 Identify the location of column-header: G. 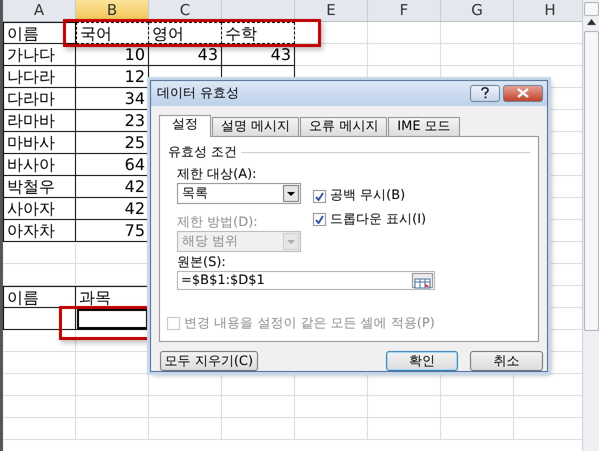
(477, 10).